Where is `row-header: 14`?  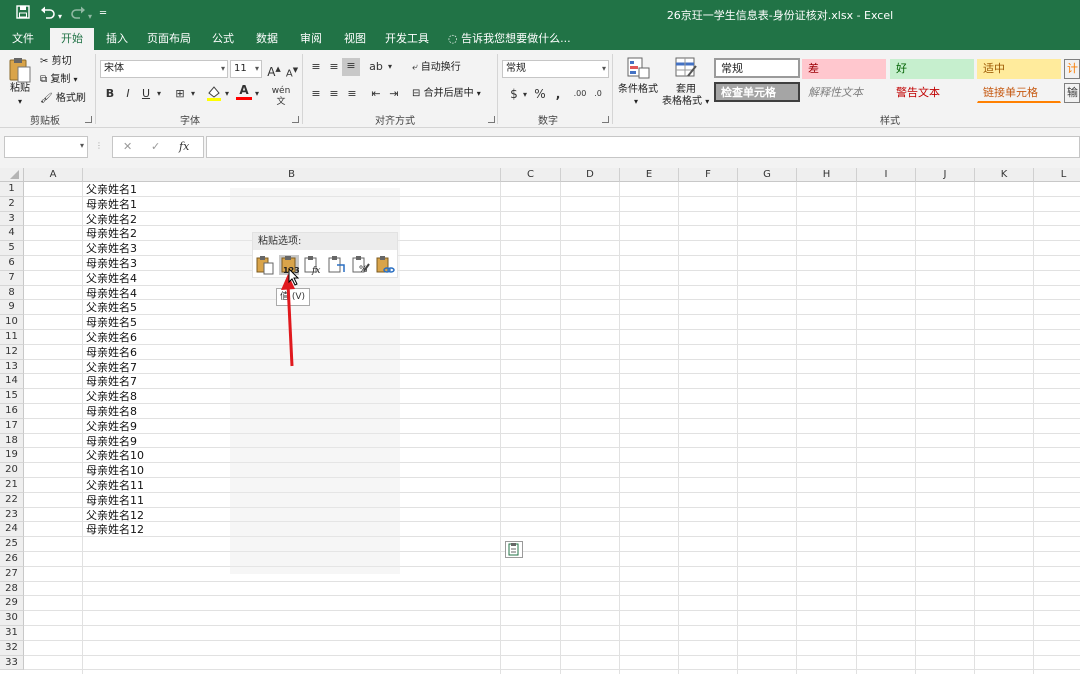
row-header: 14 is located at coordinates (12, 382).